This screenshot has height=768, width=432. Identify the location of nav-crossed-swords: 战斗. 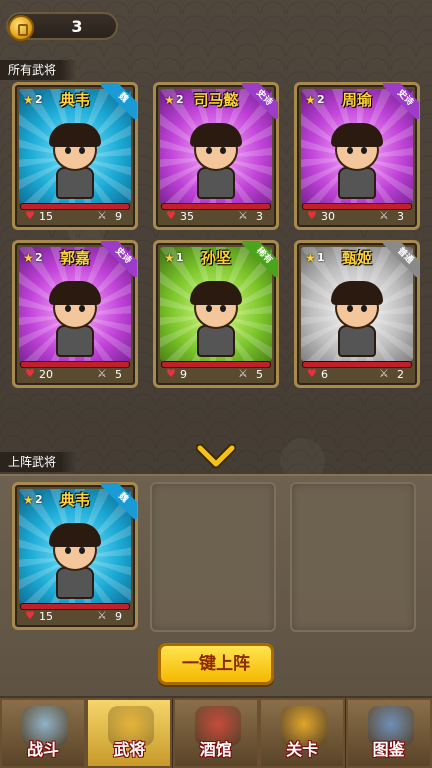
(43, 733).